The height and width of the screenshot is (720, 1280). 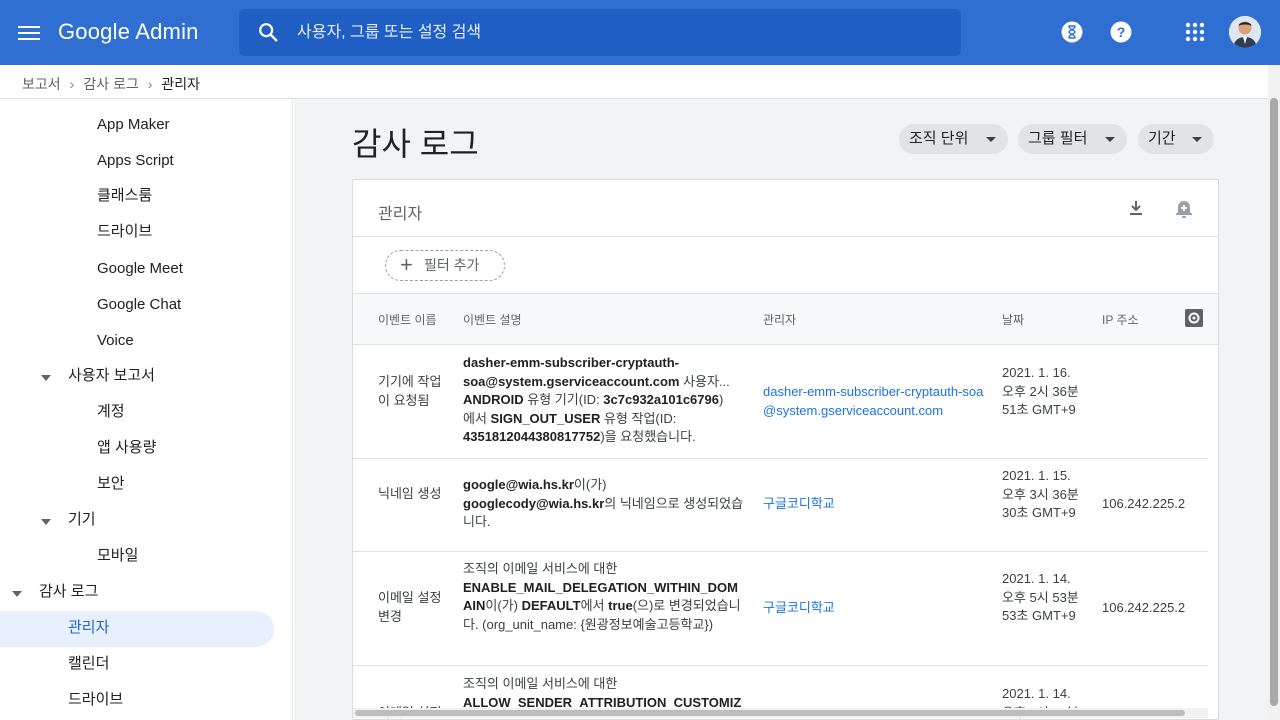 What do you see at coordinates (410, 391) in the screenshot?
I see `event-name-cell: 기기에 작업이 요청됨` at bounding box center [410, 391].